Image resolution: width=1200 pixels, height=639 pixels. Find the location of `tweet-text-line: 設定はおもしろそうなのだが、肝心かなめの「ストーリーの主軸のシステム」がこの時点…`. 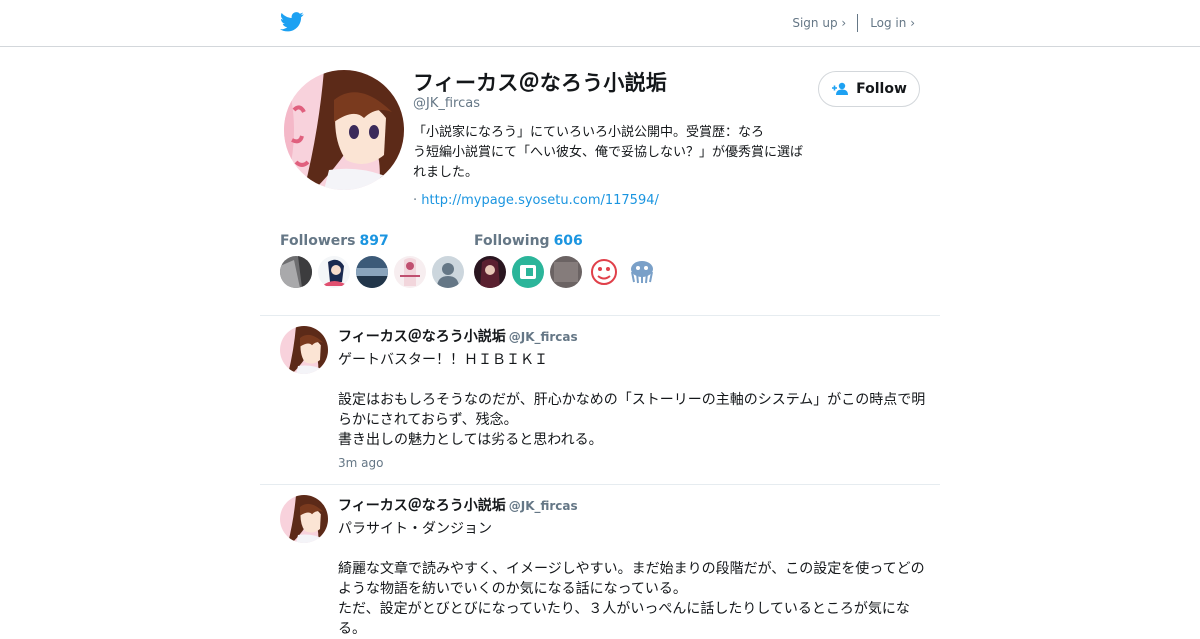

tweet-text-line: 設定はおもしろそうなのだが、肝心かなめの「ストーリーの主軸のシステム」がこの時点… is located at coordinates (632, 400).